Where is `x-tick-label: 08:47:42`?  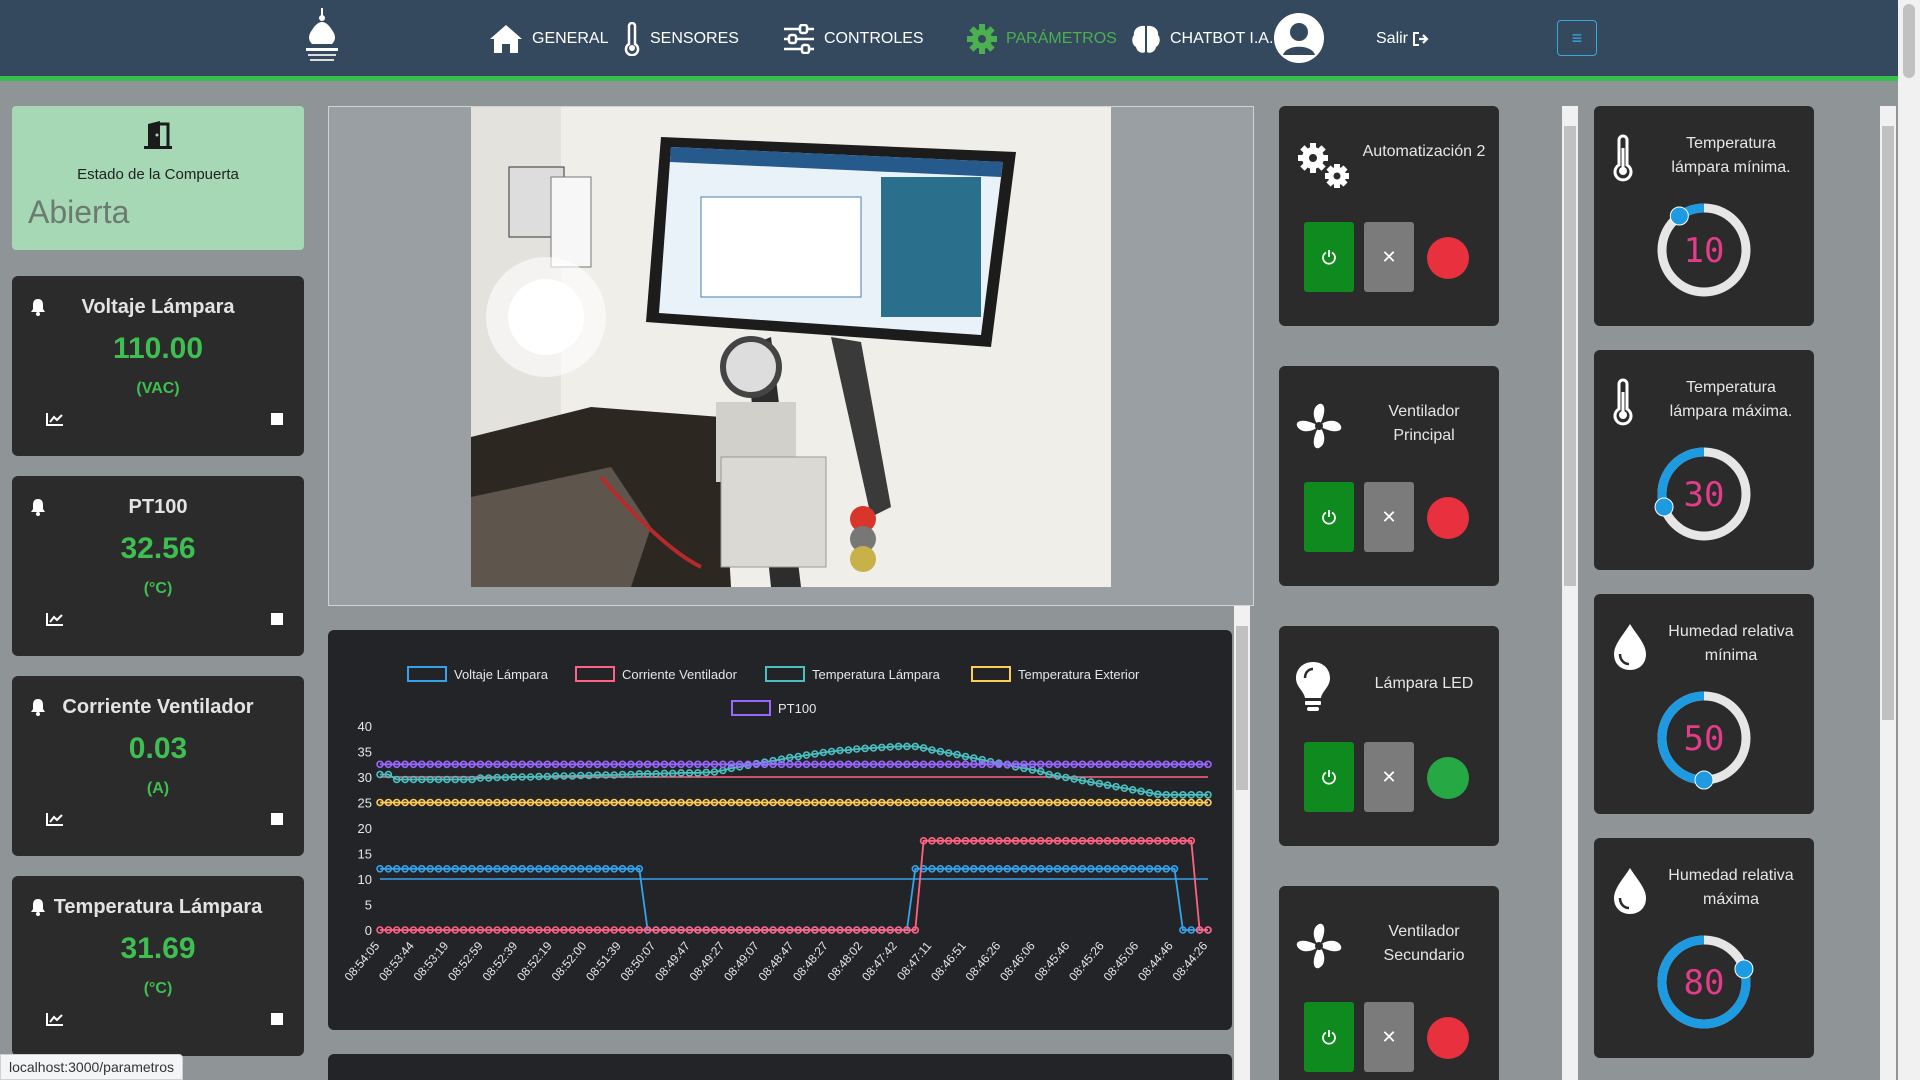 x-tick-label: 08:47:42 is located at coordinates (879, 961).